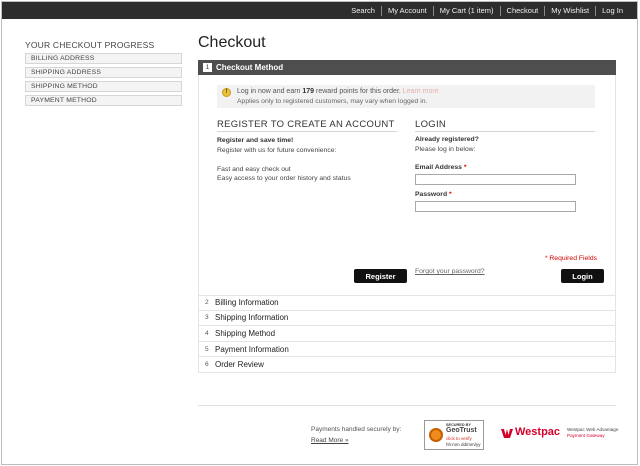 The width and height of the screenshot is (640, 466). I want to click on section-title: Shipping Information, so click(252, 318).